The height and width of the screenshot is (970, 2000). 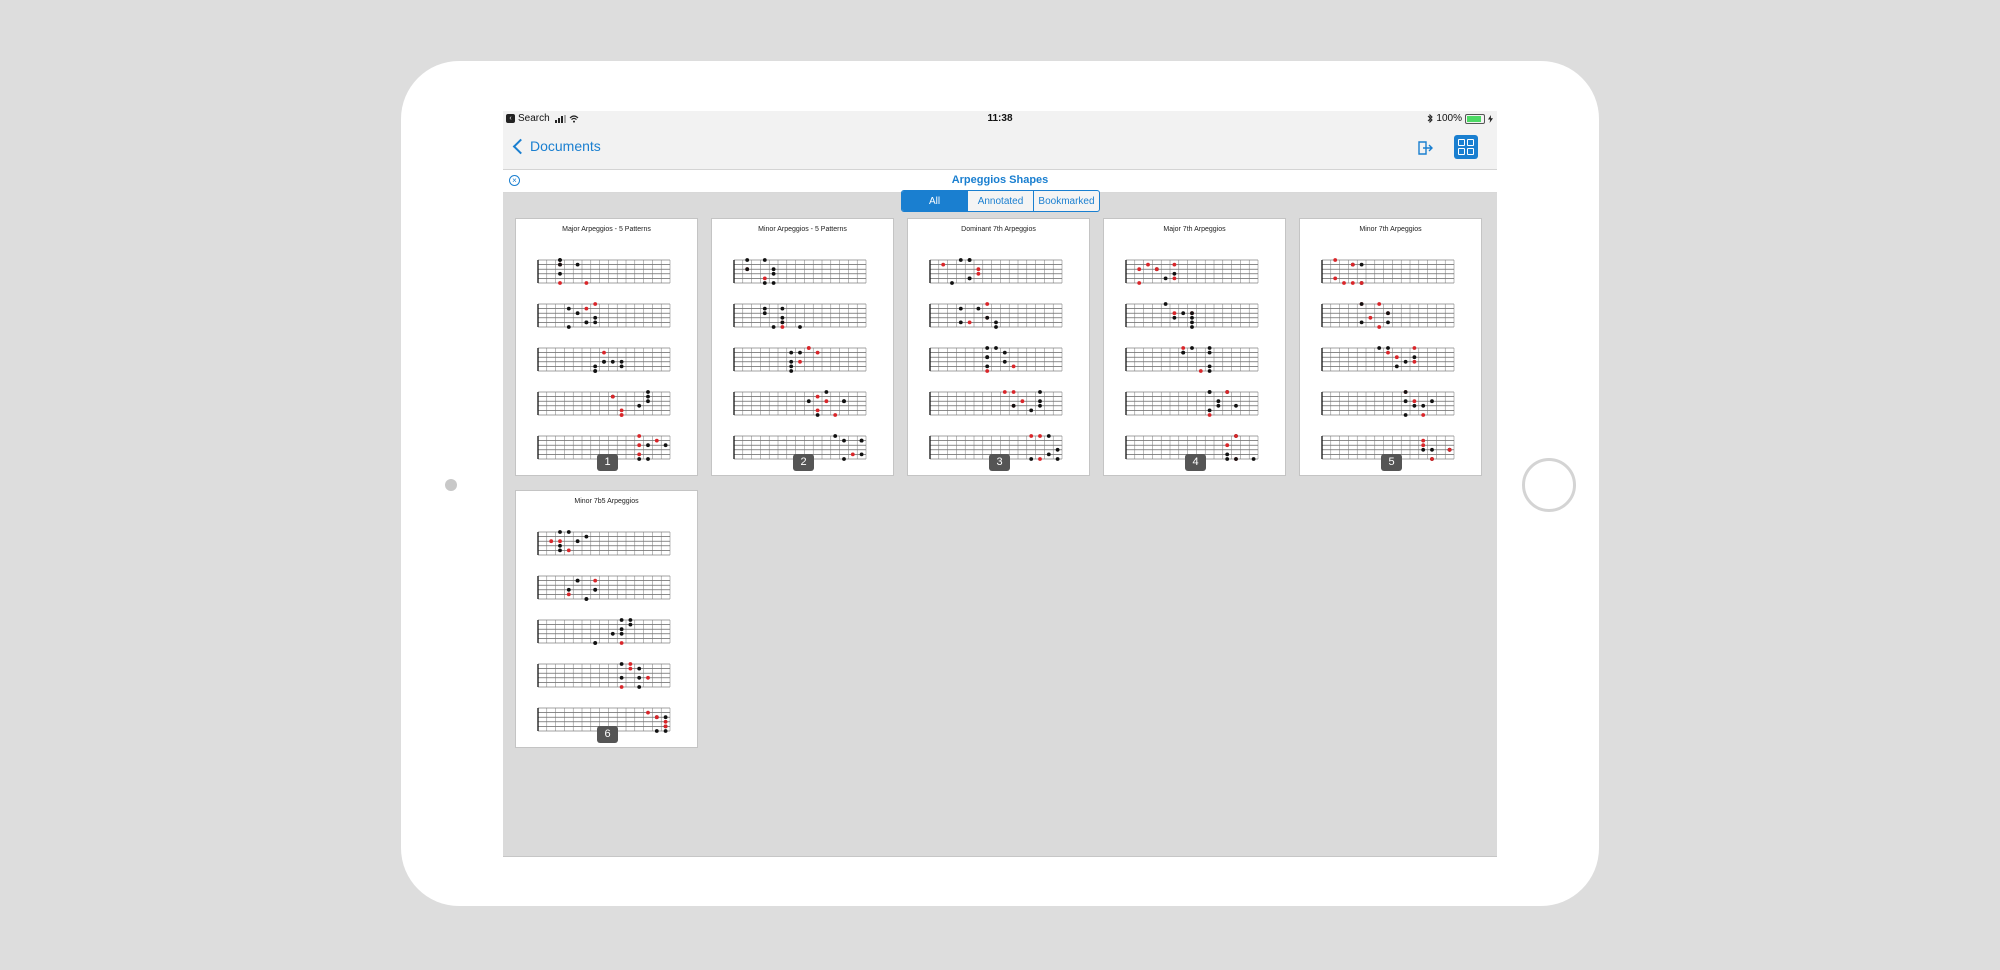 I want to click on thumbnail-grid-button, so click(x=1466, y=147).